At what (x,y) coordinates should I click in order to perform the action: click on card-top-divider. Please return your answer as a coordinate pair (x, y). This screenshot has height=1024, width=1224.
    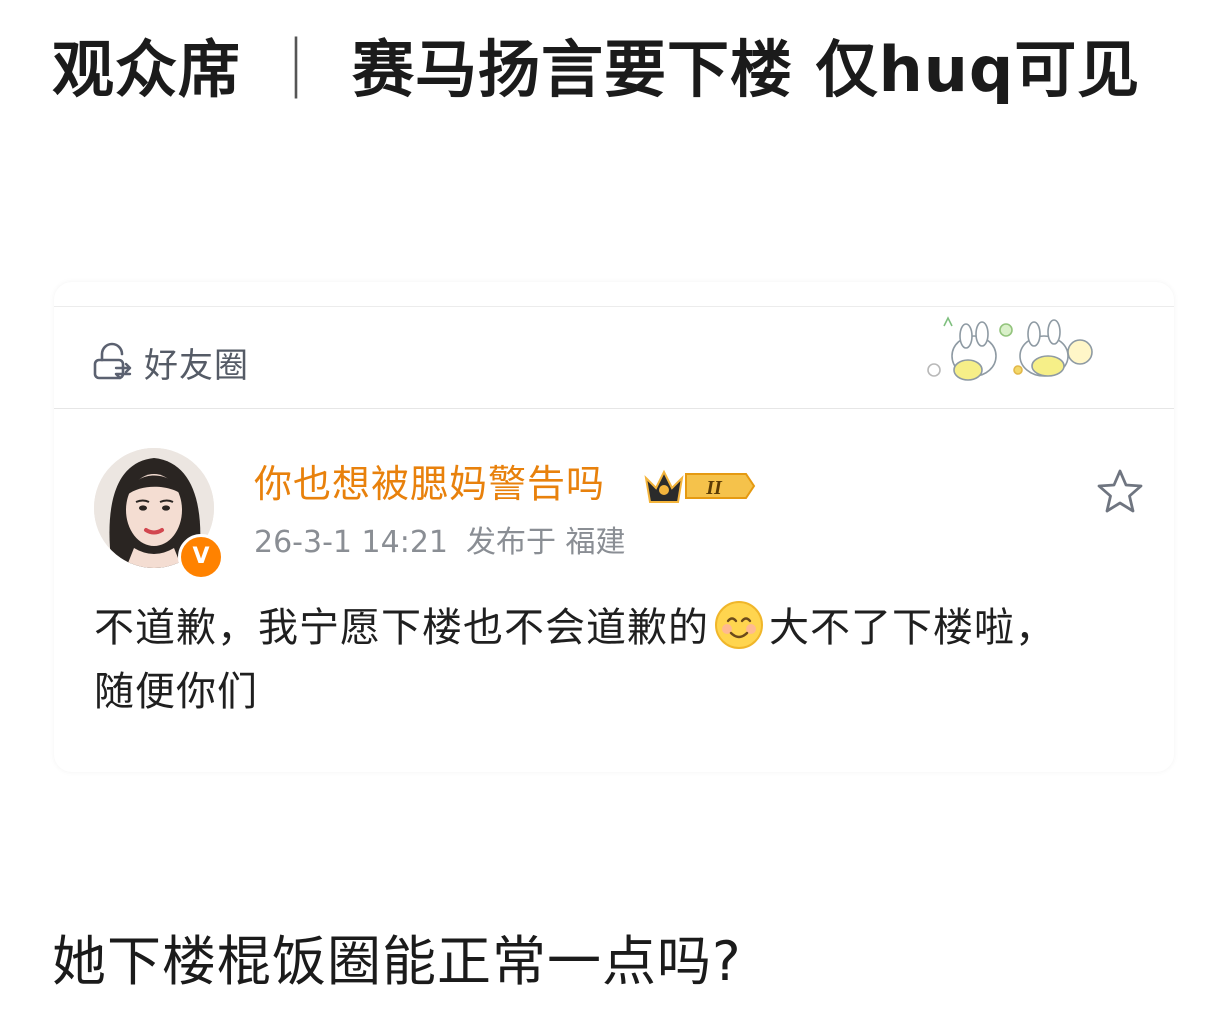
    Looking at the image, I should click on (614, 306).